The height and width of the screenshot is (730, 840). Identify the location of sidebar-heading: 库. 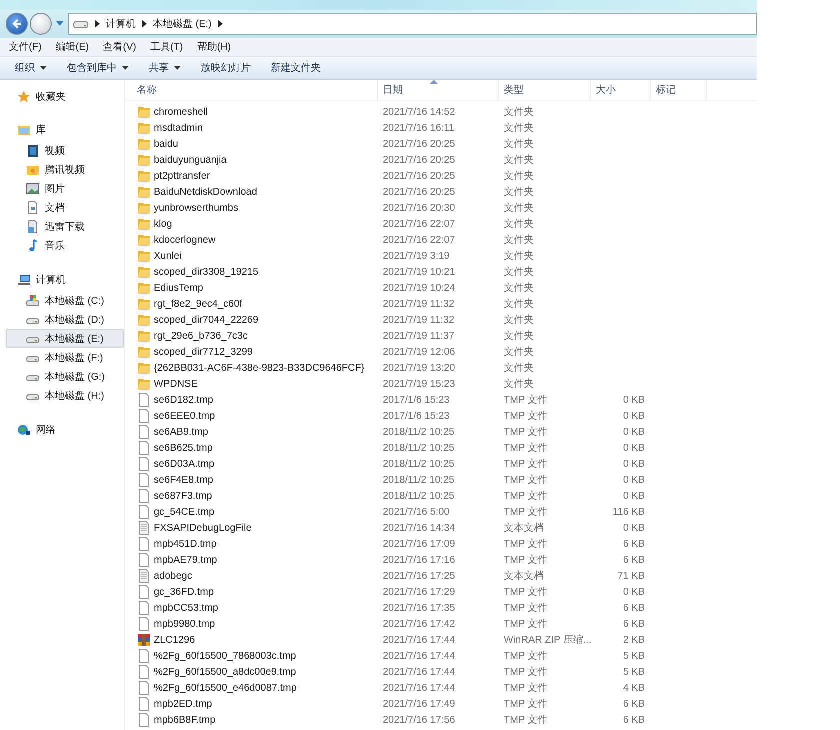
(41, 129).